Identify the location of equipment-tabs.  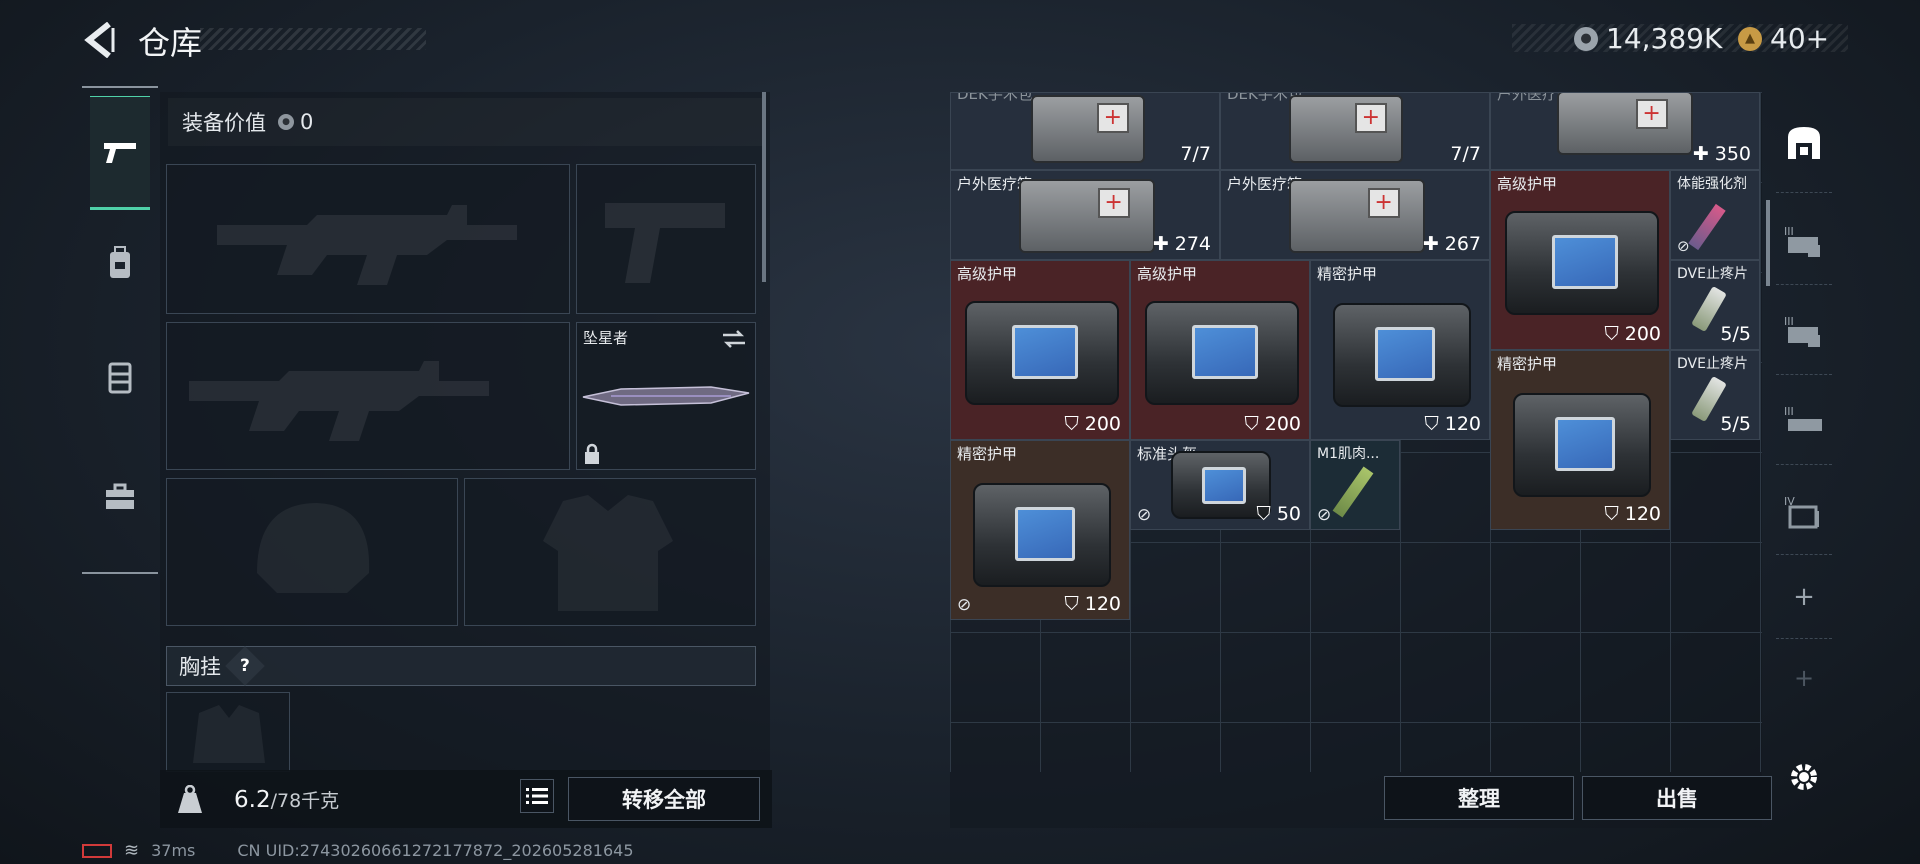
(120, 330).